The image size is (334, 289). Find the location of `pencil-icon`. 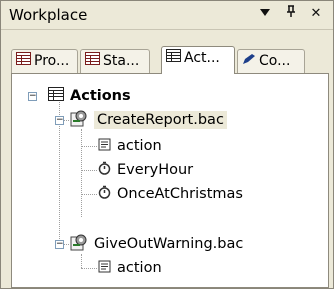

pencil-icon is located at coordinates (249, 61).